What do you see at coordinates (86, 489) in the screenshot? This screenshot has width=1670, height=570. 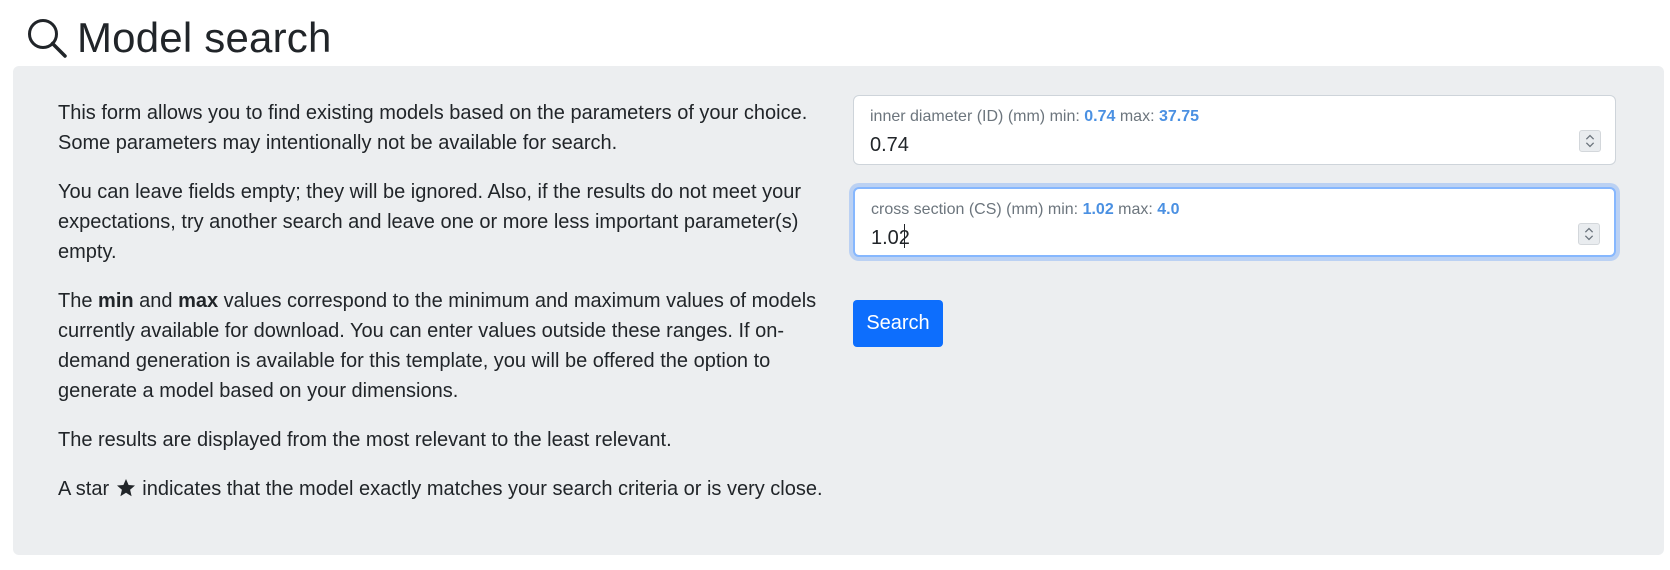 I see `help-text-fragment: A star` at bounding box center [86, 489].